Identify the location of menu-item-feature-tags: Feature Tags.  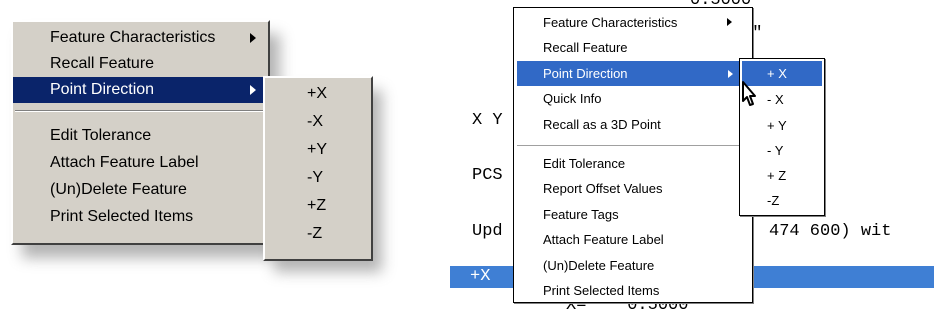
(633, 214).